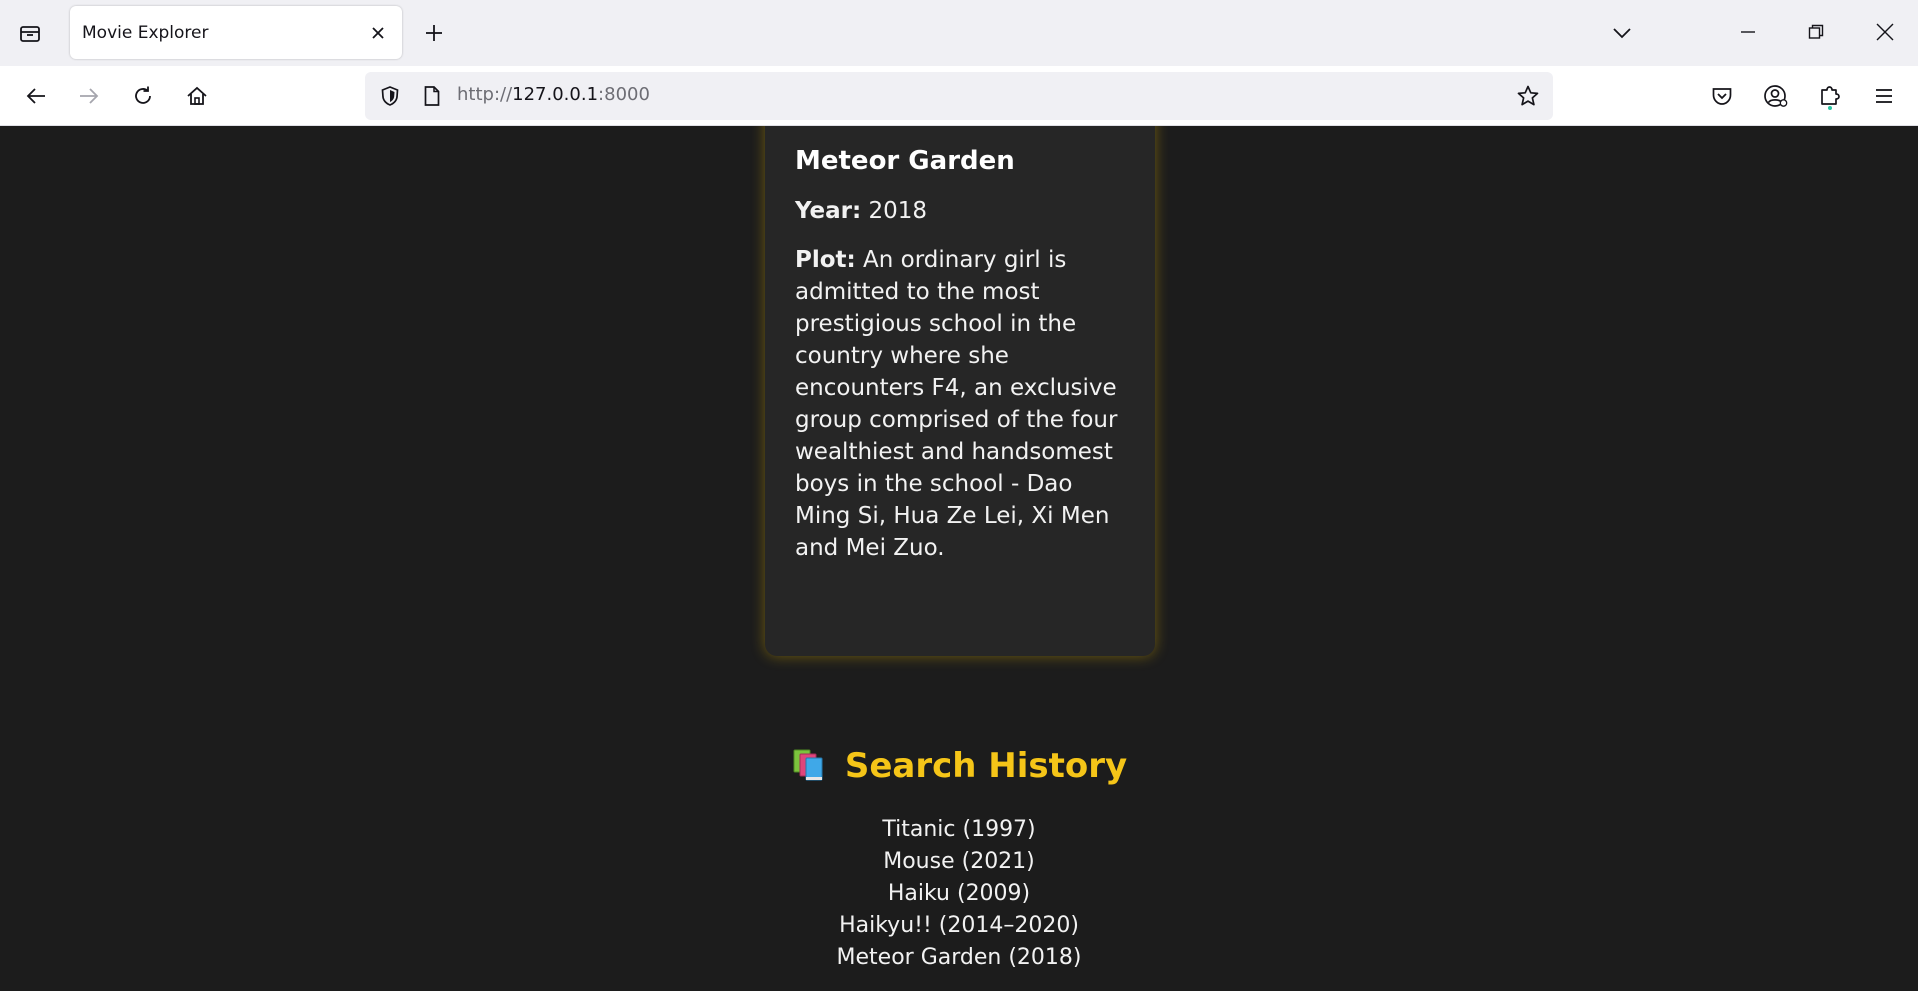 This screenshot has width=1918, height=991. I want to click on search-history-title: Search History, so click(986, 766).